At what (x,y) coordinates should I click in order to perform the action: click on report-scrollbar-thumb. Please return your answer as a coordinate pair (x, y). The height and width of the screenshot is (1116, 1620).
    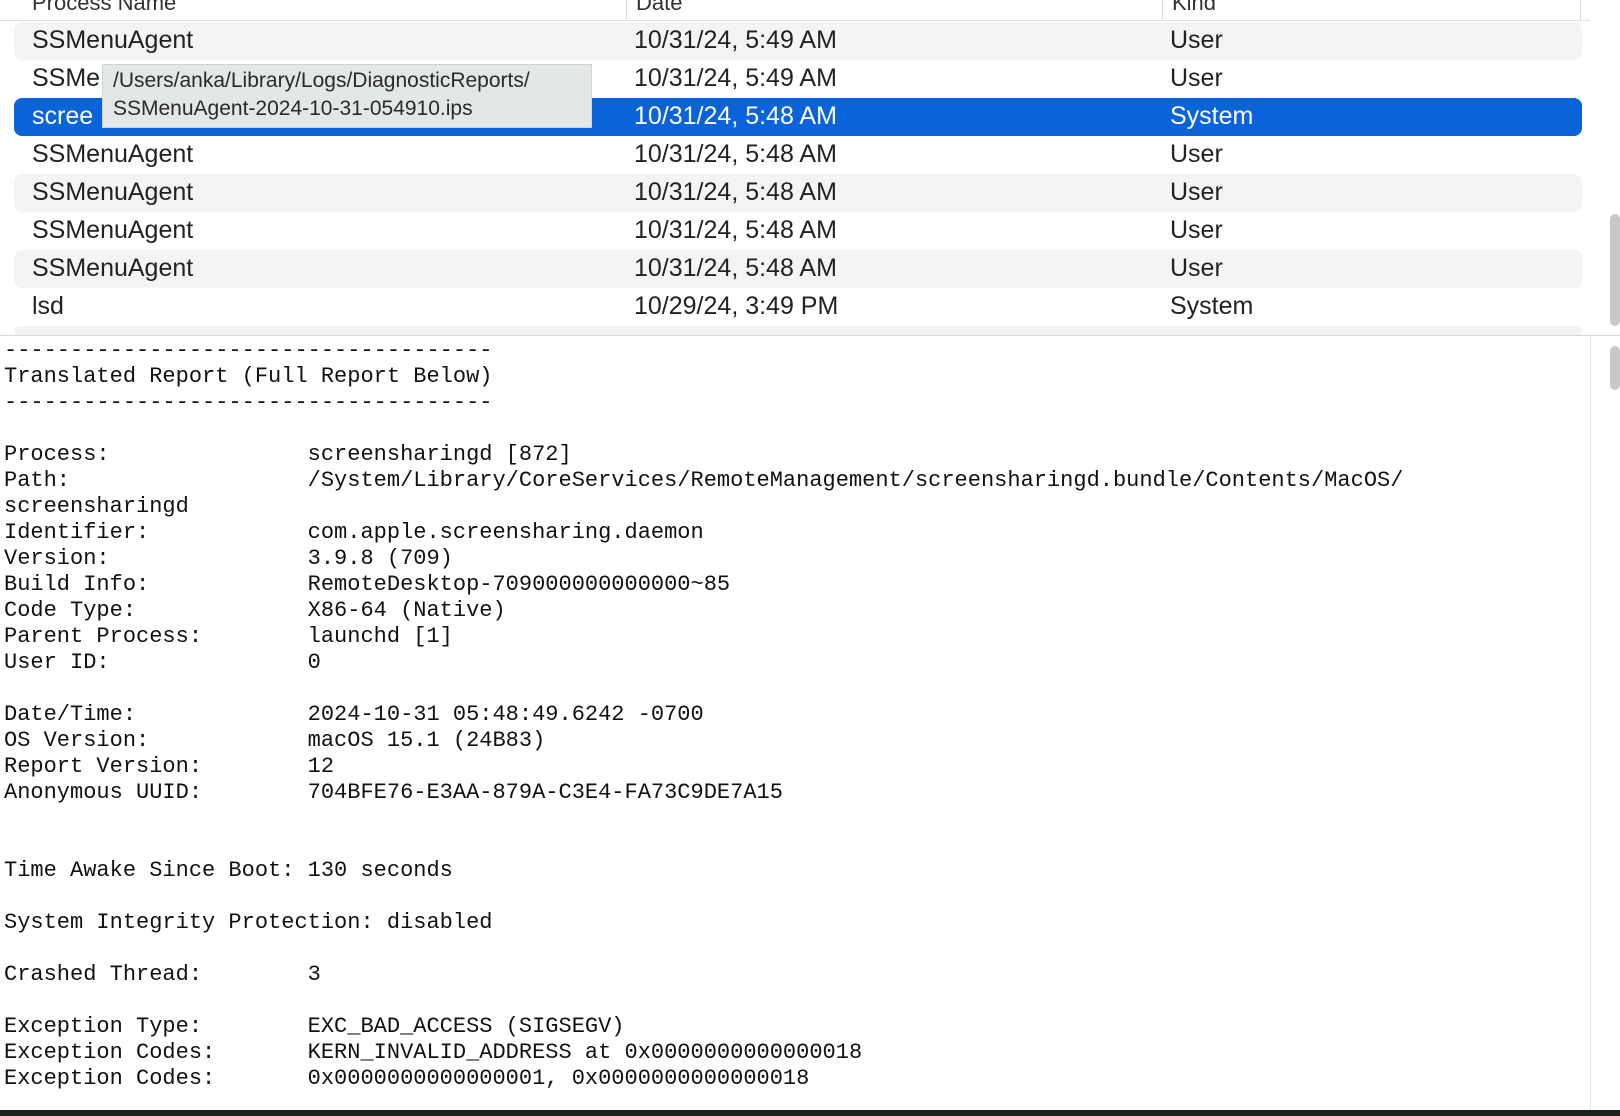
    Looking at the image, I should click on (1615, 368).